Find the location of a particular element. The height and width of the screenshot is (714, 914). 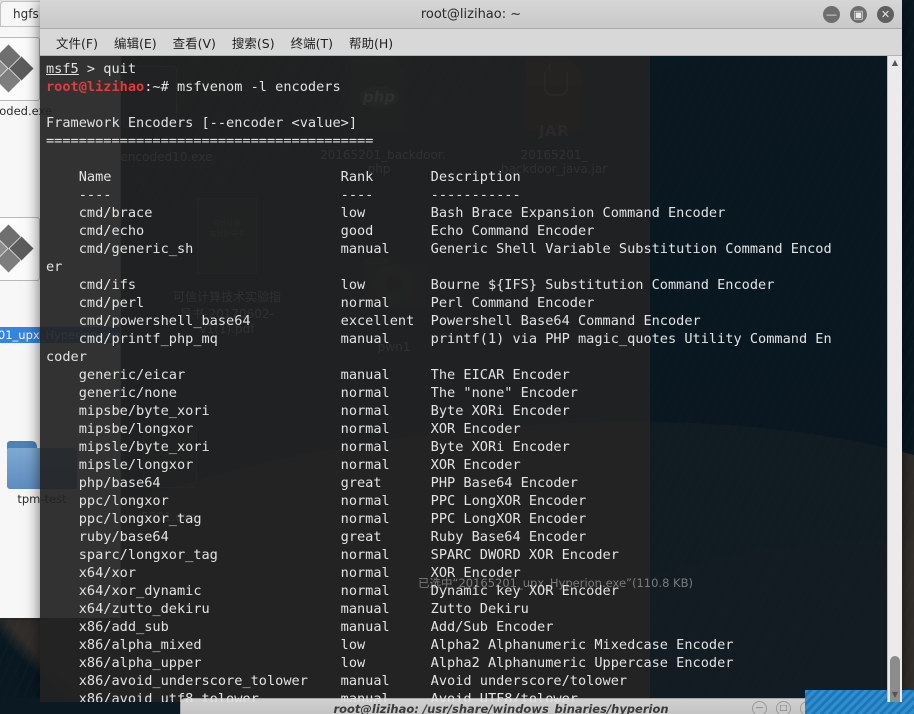

terminal-row: ppc/longxor normal PPC LongXOR Encoder is located at coordinates (316, 501).